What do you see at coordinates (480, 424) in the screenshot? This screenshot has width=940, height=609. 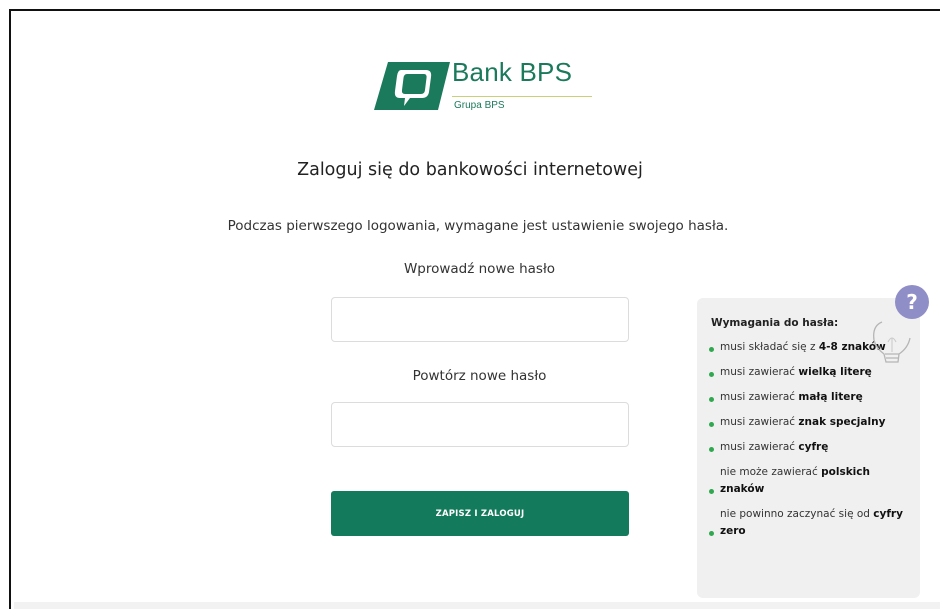 I see `repeat-password-input` at bounding box center [480, 424].